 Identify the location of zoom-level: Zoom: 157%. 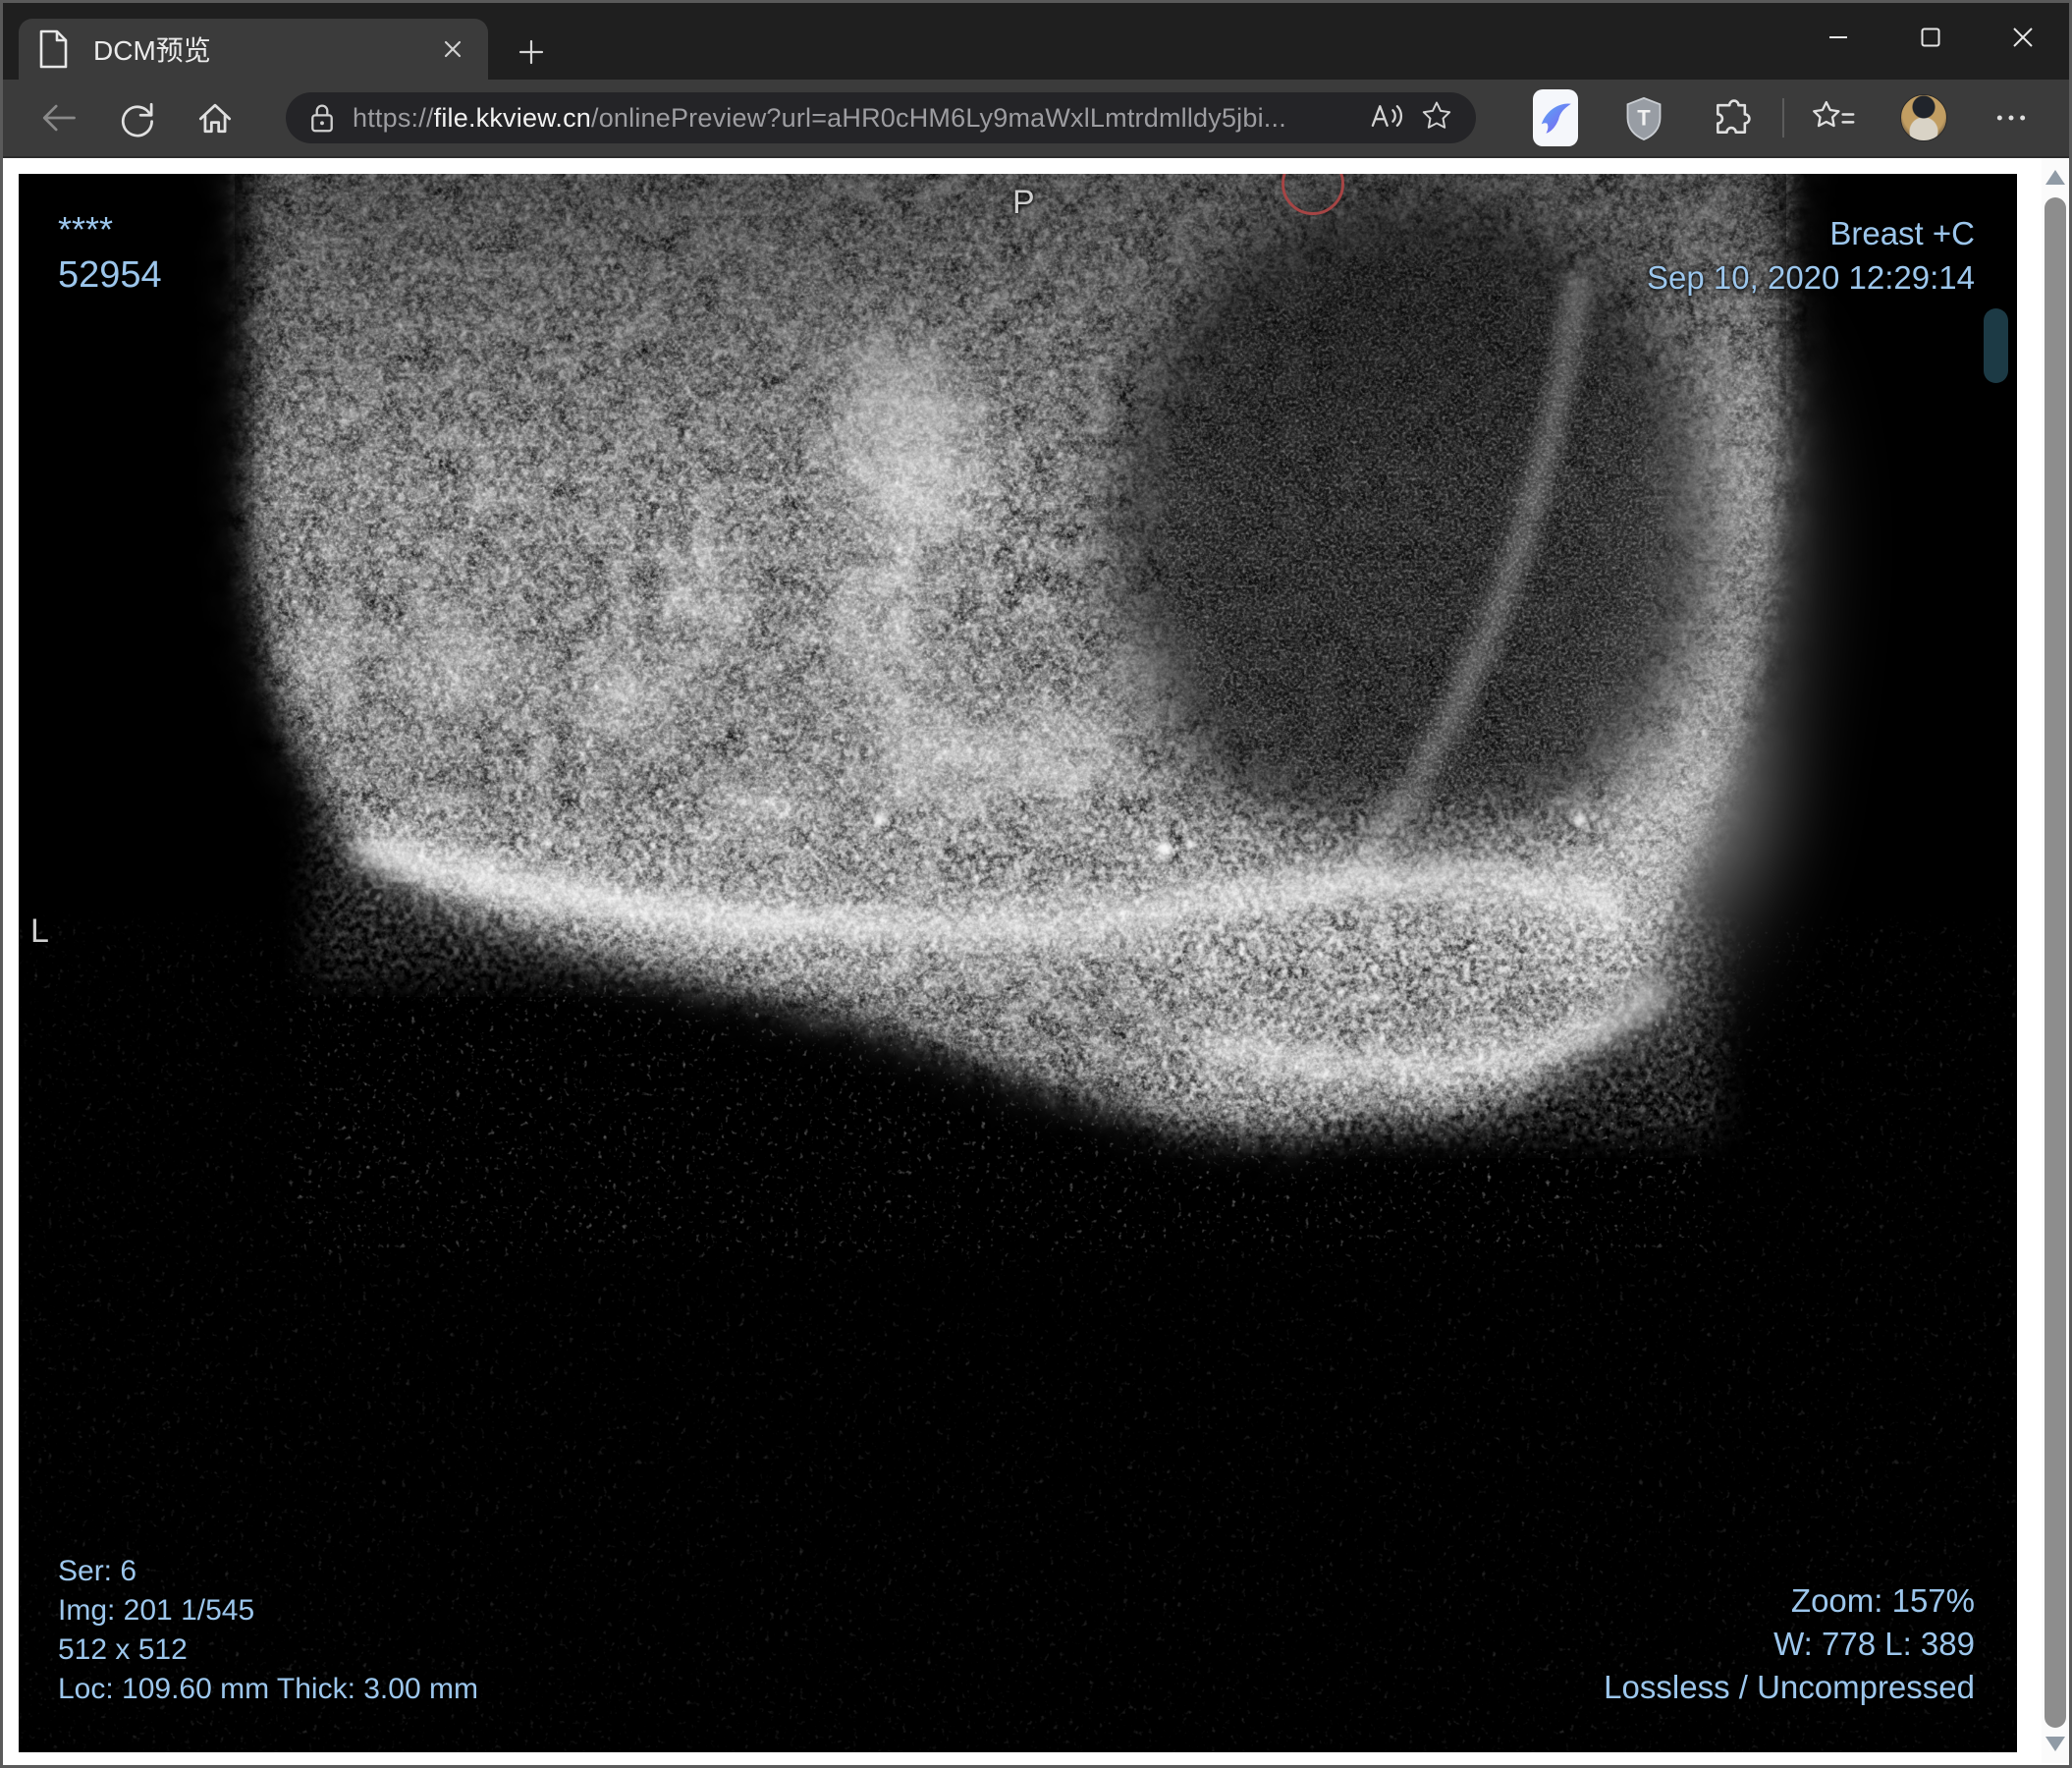
(1883, 1600).